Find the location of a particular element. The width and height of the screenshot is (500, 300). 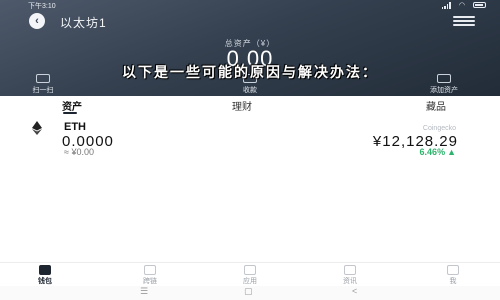

nav-cross-chain: 跨链 is located at coordinates (150, 275).